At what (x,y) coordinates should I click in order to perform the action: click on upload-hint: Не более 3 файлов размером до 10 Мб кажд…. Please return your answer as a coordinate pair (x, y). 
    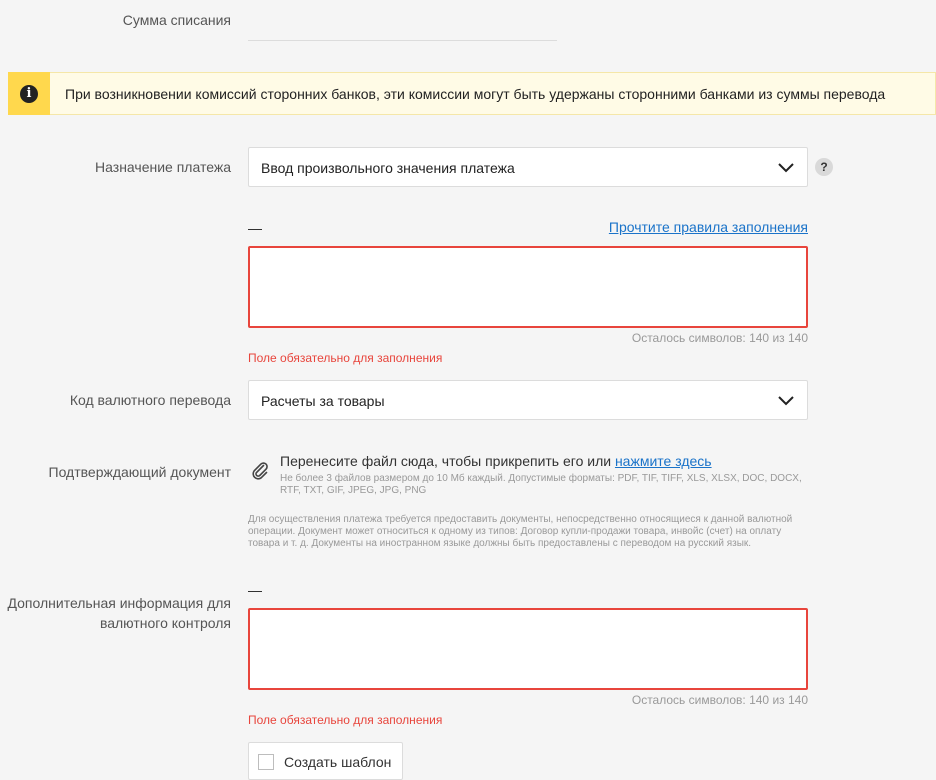
    Looking at the image, I should click on (541, 484).